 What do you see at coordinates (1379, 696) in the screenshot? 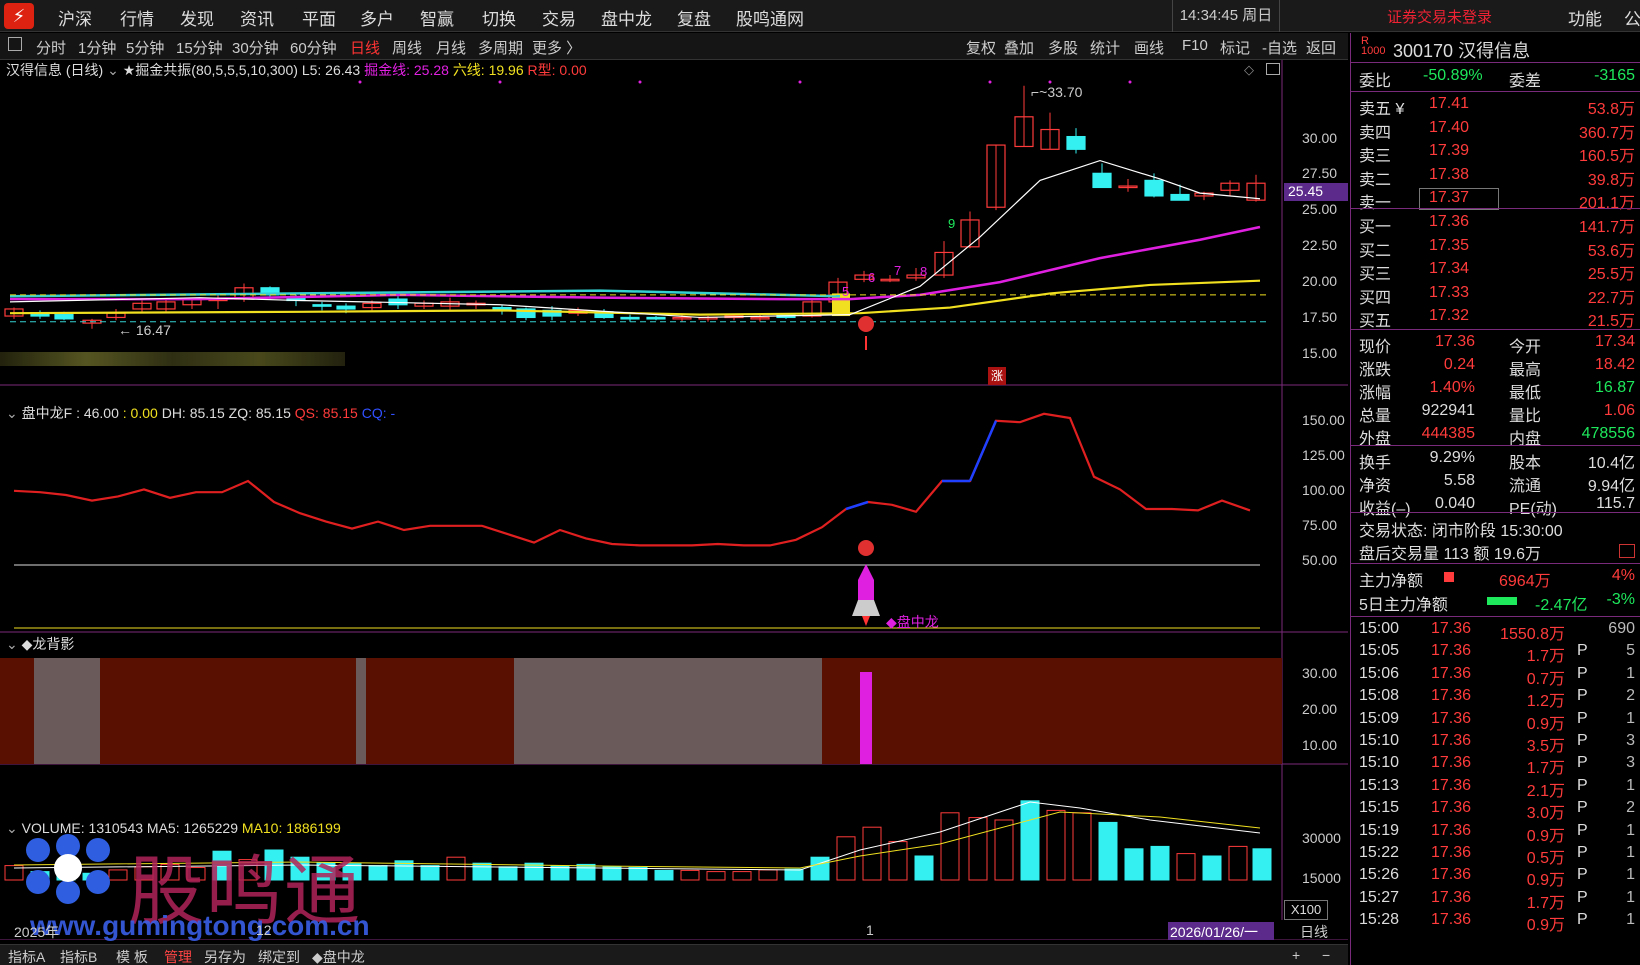
I see `tick-time: 15:08` at bounding box center [1379, 696].